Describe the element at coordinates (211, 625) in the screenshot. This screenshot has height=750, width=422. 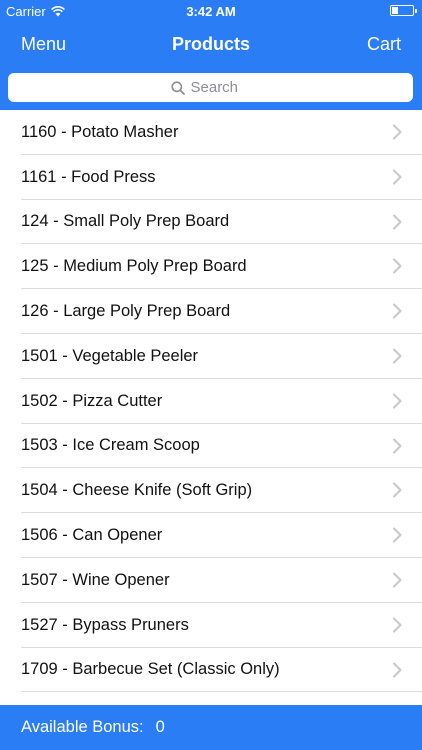
I see `list-item: 1527 - Bypass Pruners` at that location.